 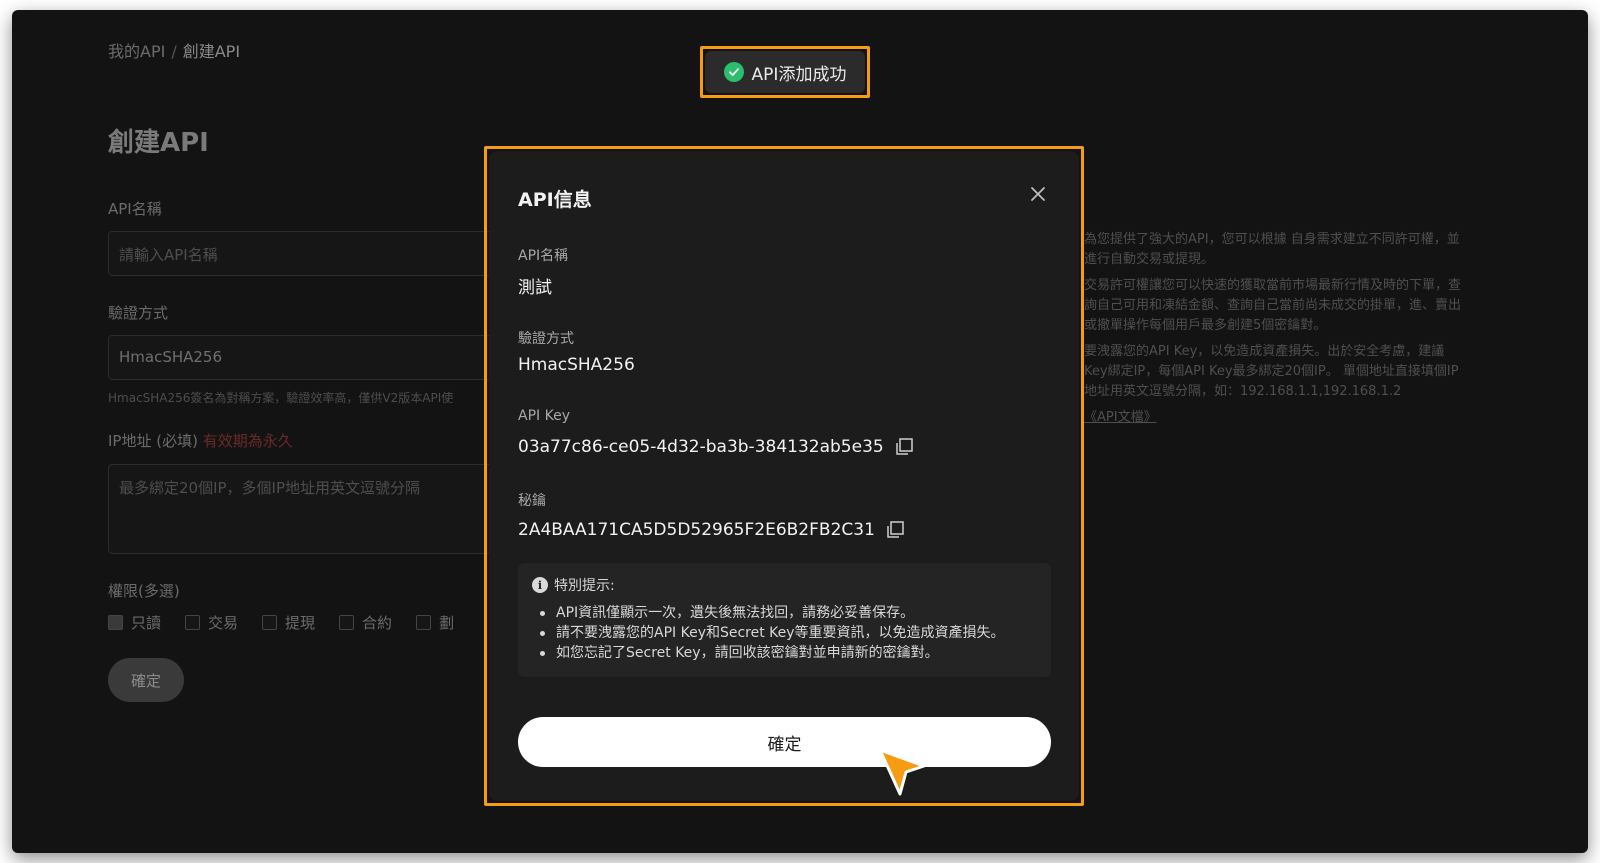 What do you see at coordinates (365, 622) in the screenshot?
I see `permission-contract: 合約` at bounding box center [365, 622].